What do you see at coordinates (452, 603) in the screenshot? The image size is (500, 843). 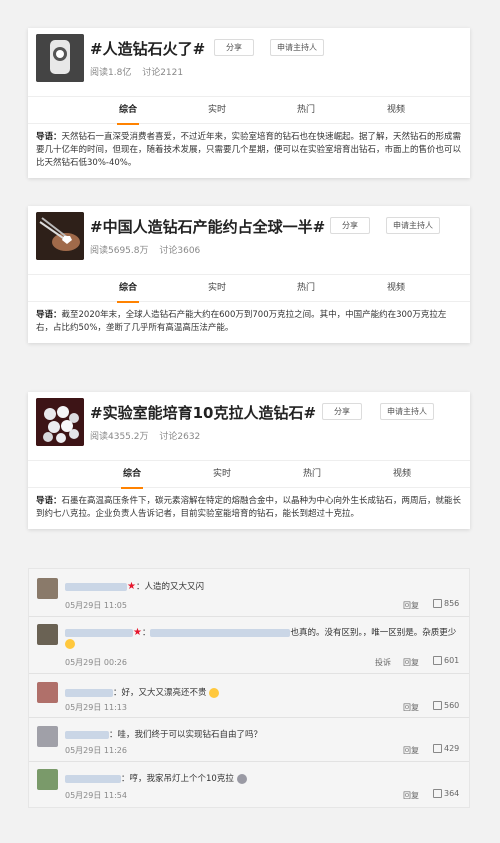 I see `like-count: 856` at bounding box center [452, 603].